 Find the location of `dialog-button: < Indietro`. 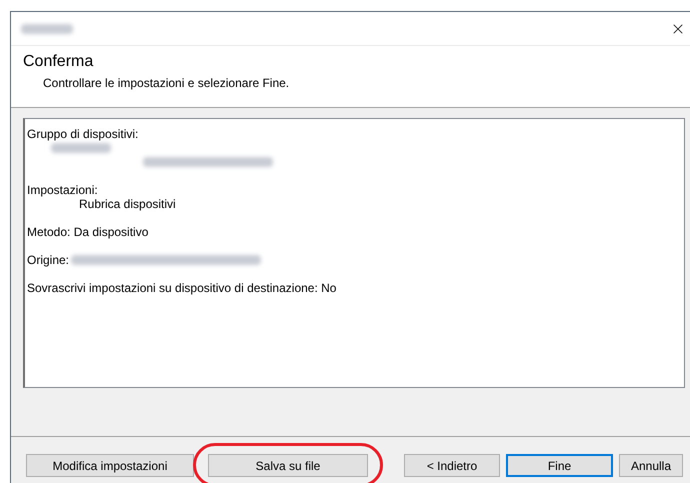

dialog-button: < Indietro is located at coordinates (452, 465).